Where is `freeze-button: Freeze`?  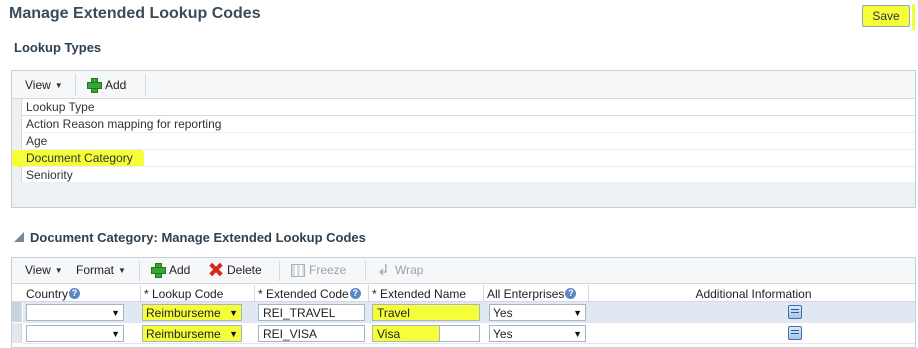 freeze-button: Freeze is located at coordinates (318, 270).